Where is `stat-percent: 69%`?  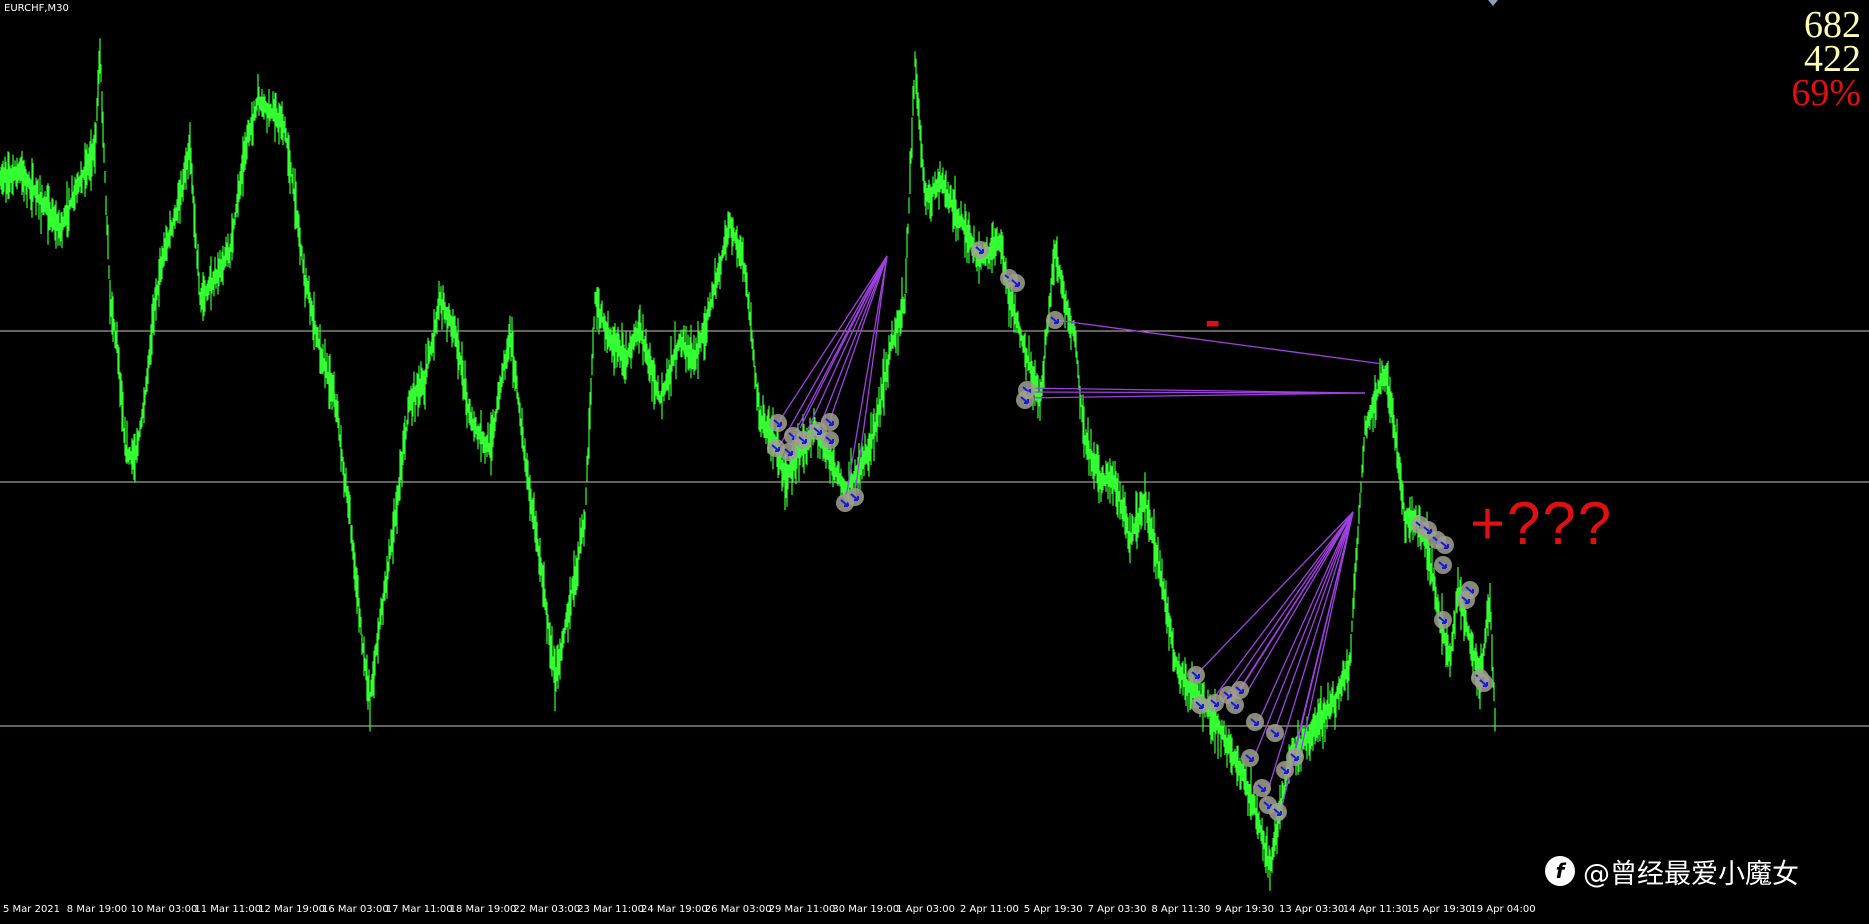 stat-percent: 69% is located at coordinates (1826, 93).